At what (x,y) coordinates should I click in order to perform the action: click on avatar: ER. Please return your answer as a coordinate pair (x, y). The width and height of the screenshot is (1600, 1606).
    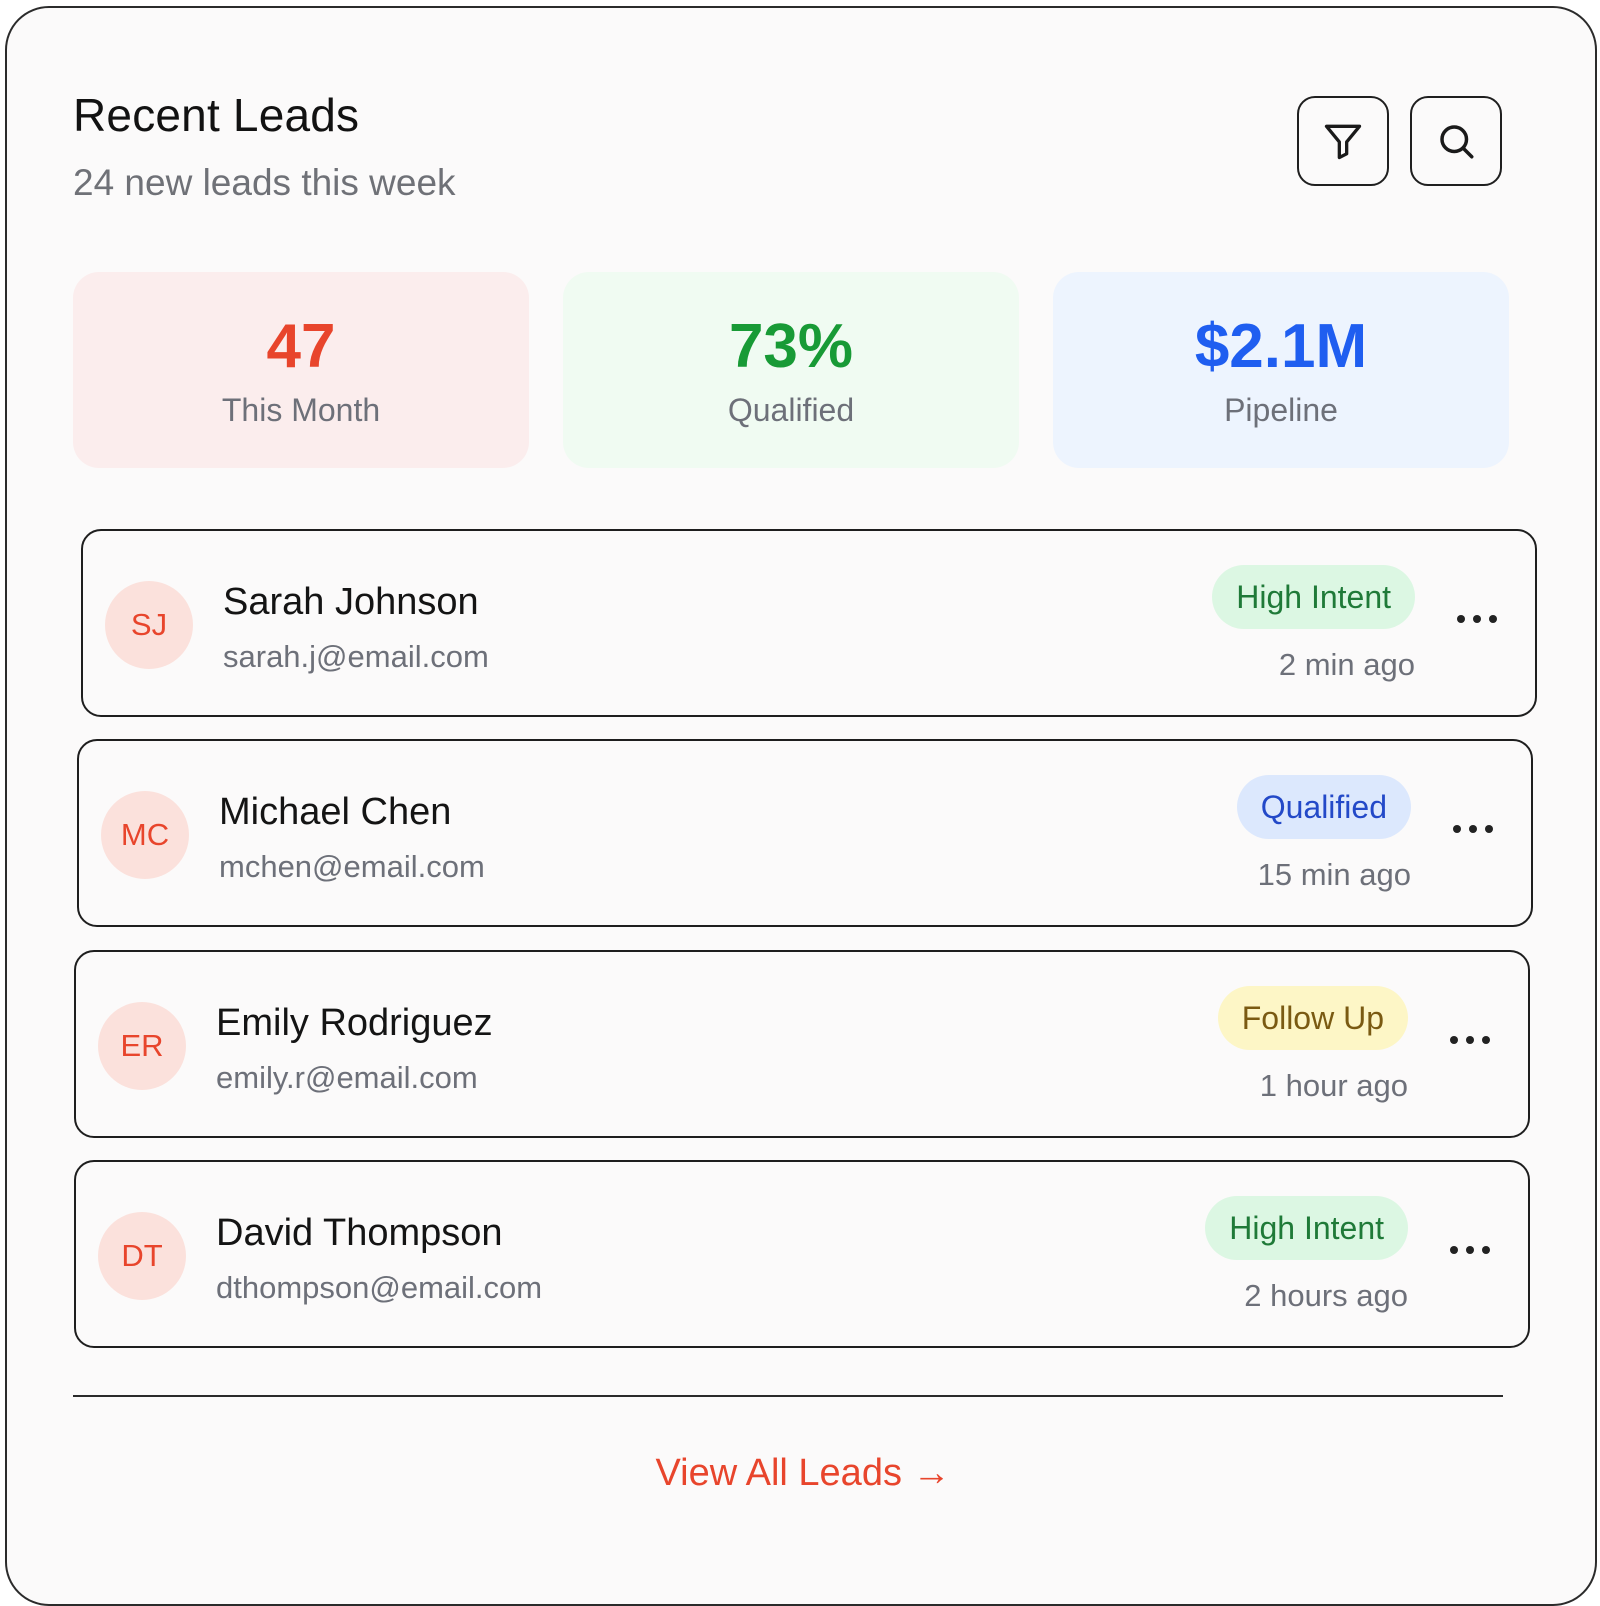
    Looking at the image, I should click on (142, 1046).